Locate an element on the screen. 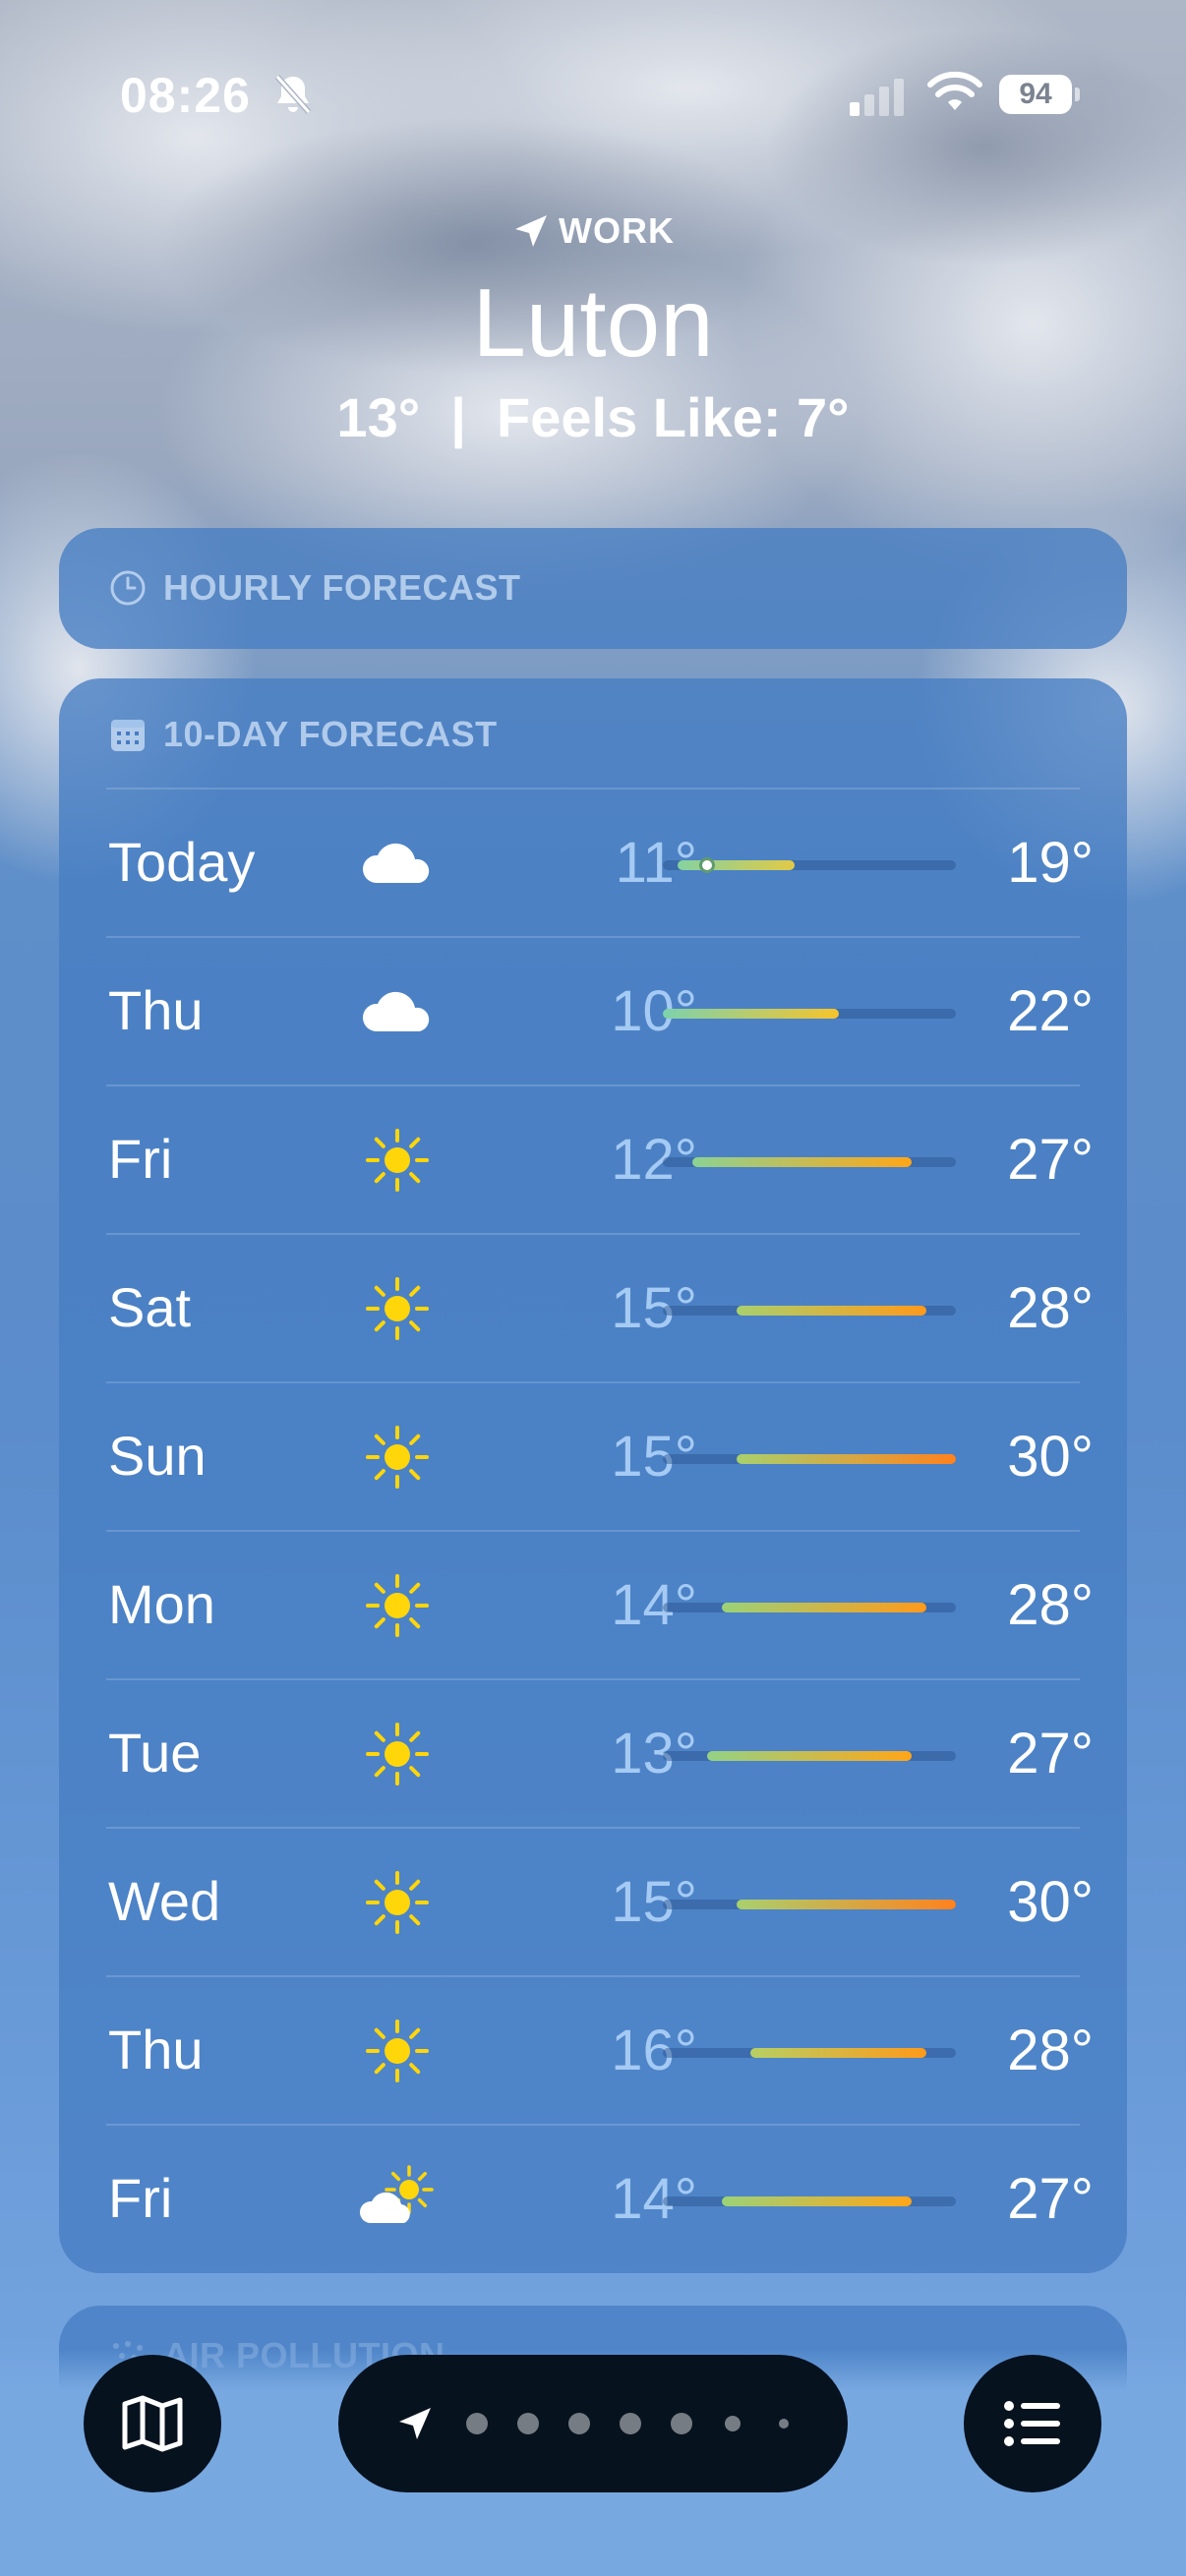 The height and width of the screenshot is (2576, 1186). hourly-forecast-label: HOURLY FORECAST is located at coordinates (342, 587).